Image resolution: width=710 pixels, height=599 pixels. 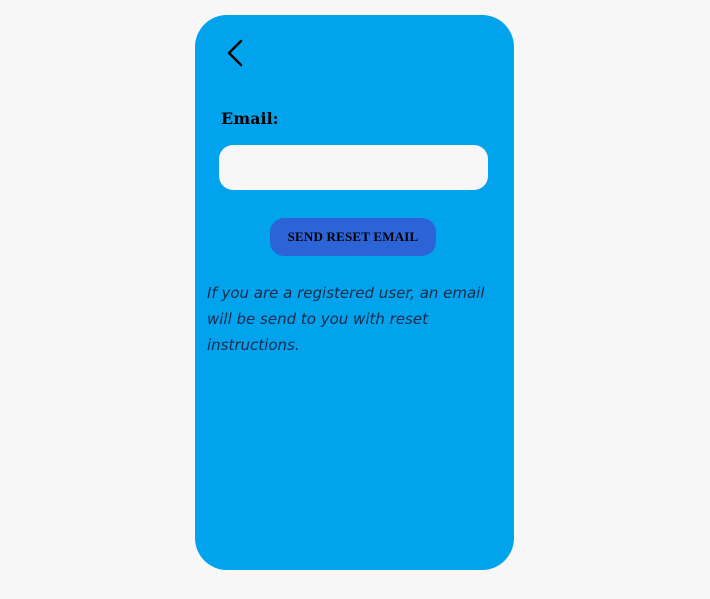 What do you see at coordinates (250, 118) in the screenshot?
I see `email-label: Email:` at bounding box center [250, 118].